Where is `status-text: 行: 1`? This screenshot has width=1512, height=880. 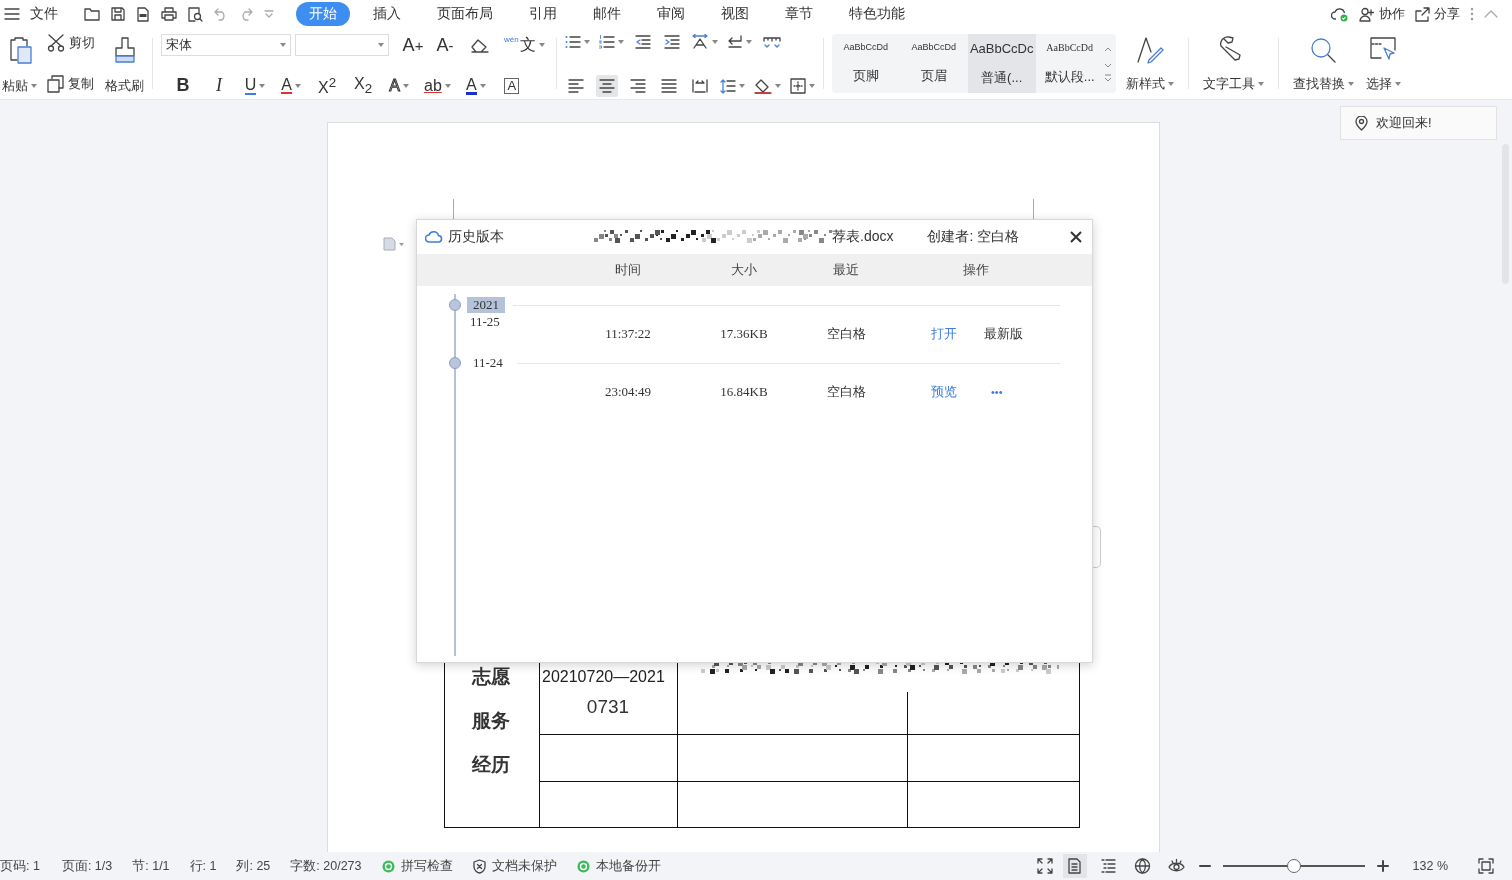
status-text: 行: 1 is located at coordinates (203, 866).